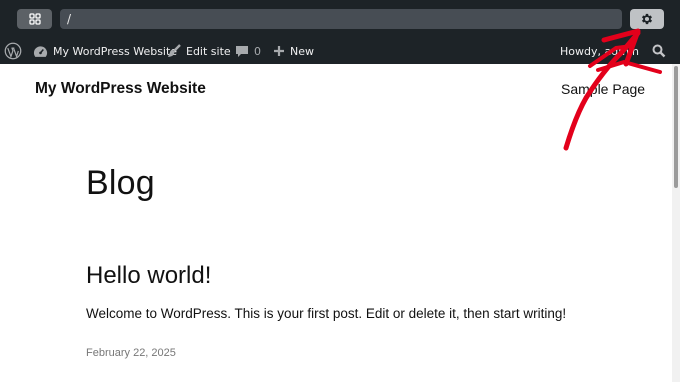 The image size is (680, 382). What do you see at coordinates (279, 51) in the screenshot?
I see `plus-icon` at bounding box center [279, 51].